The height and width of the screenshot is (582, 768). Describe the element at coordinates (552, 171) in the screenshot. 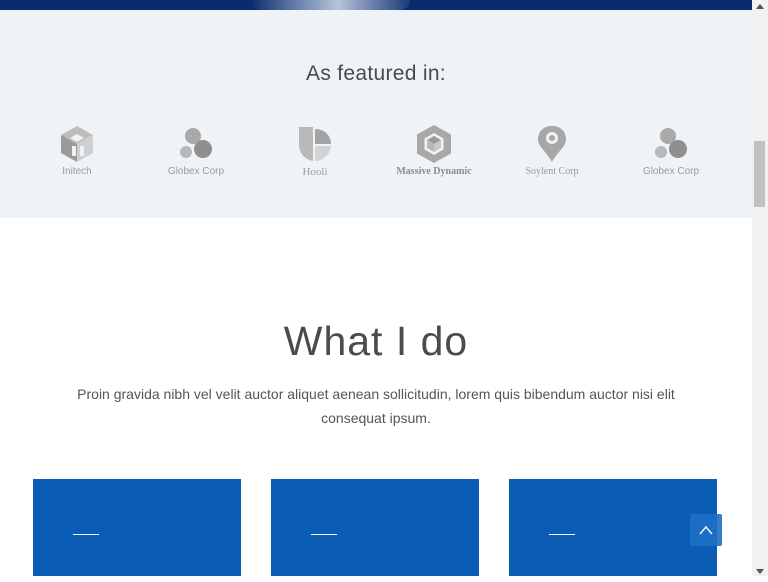

I see `logo-label: Soylent Corp` at that location.